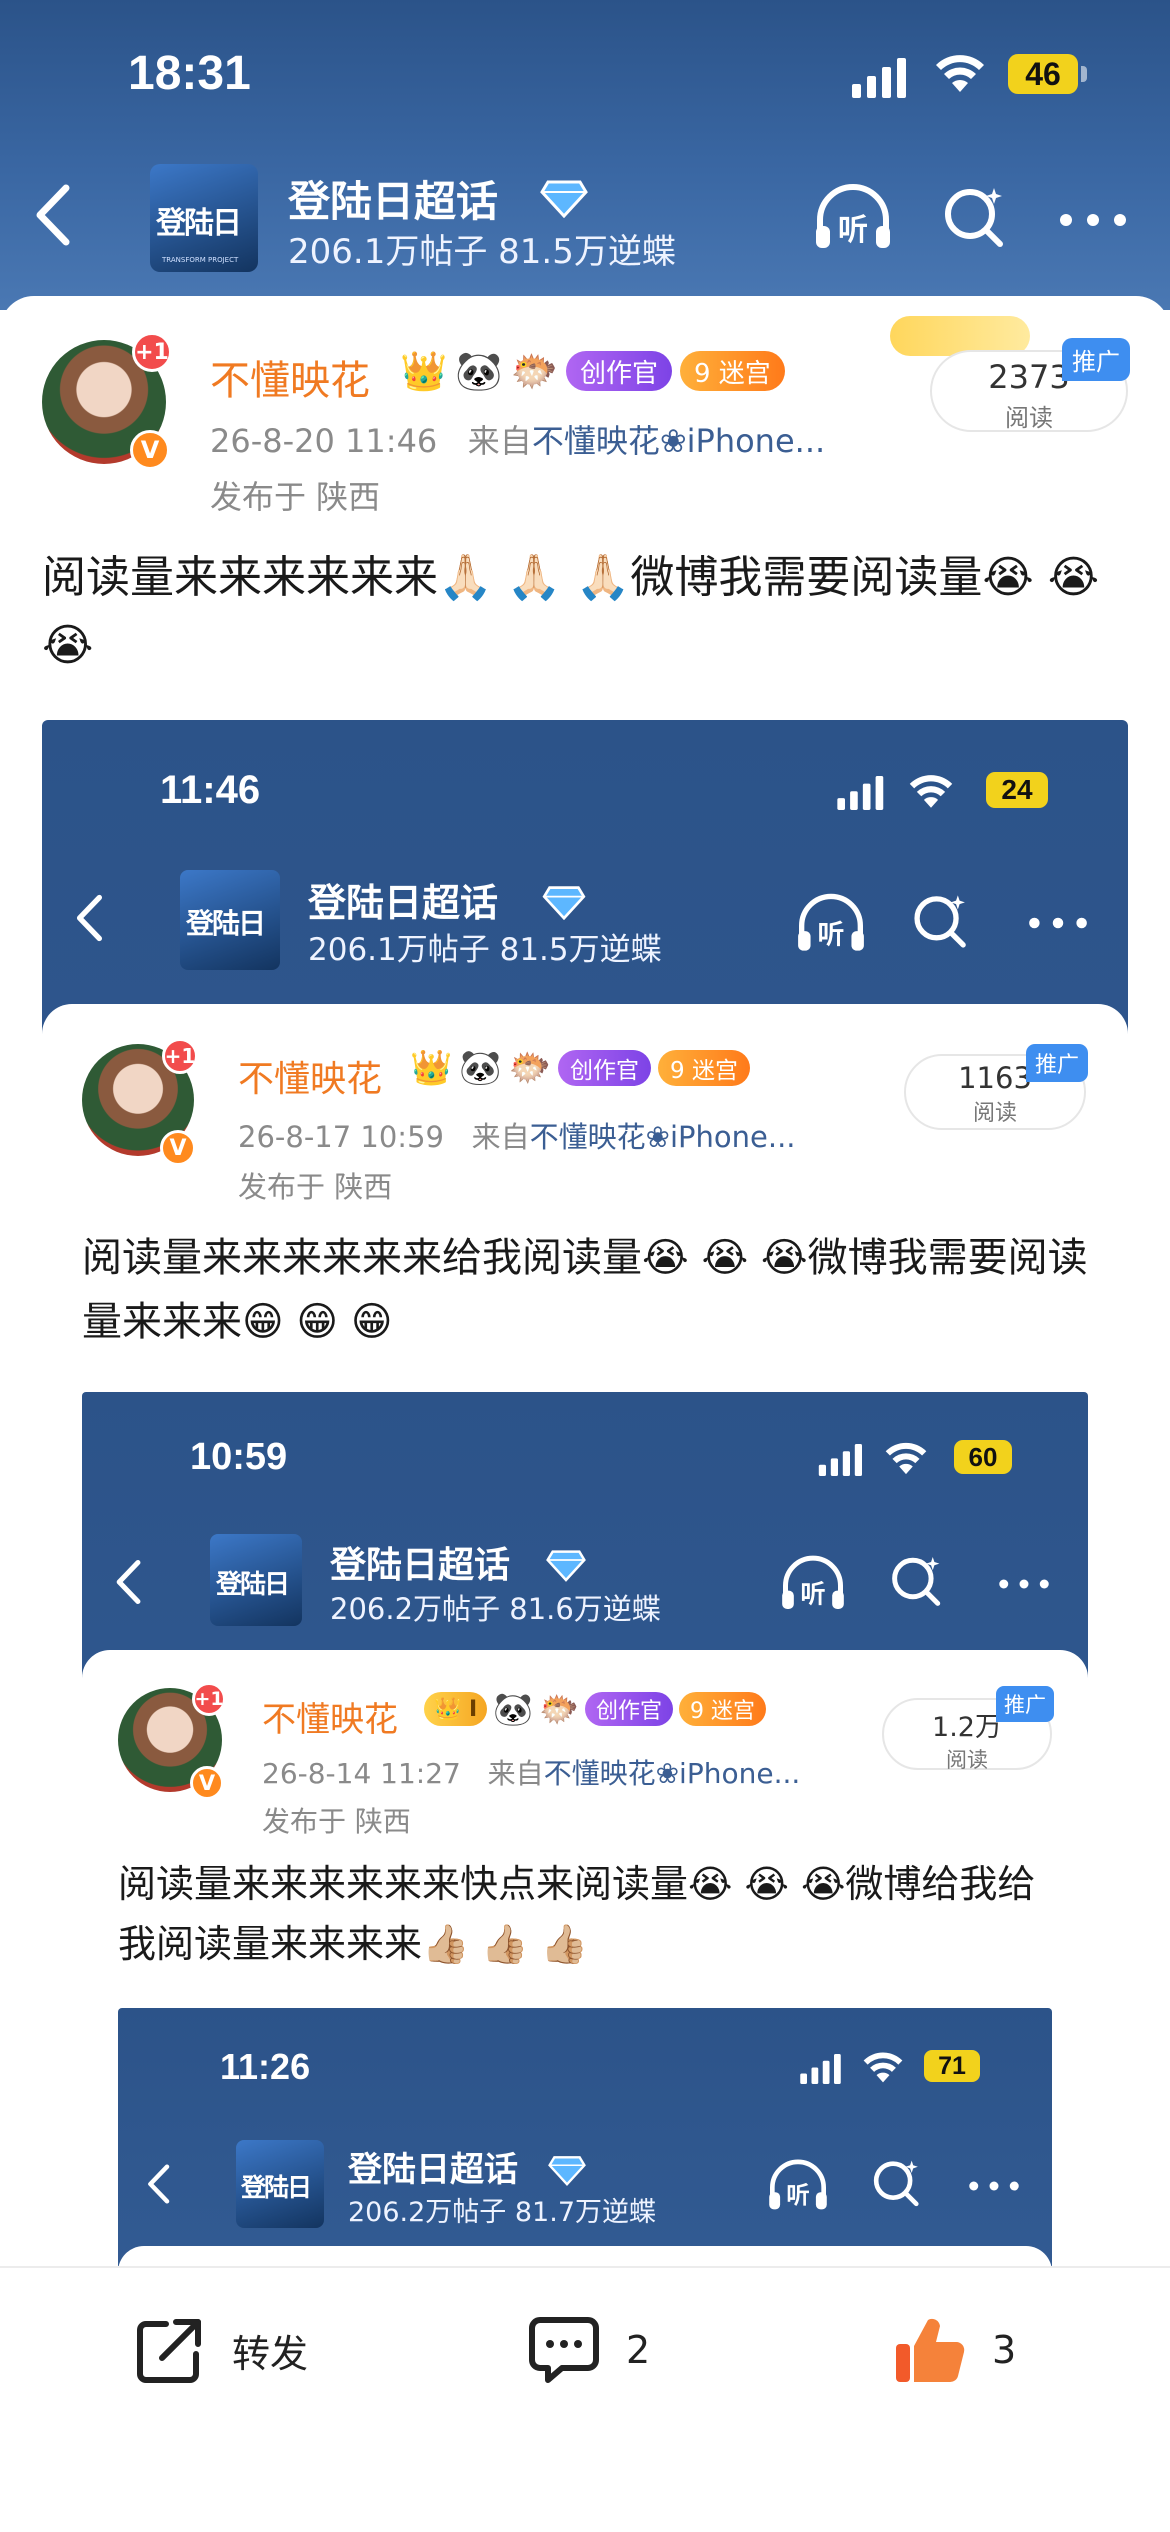 The height and width of the screenshot is (2532, 1170). I want to click on crown-level-badge: 👑 I, so click(456, 1709).